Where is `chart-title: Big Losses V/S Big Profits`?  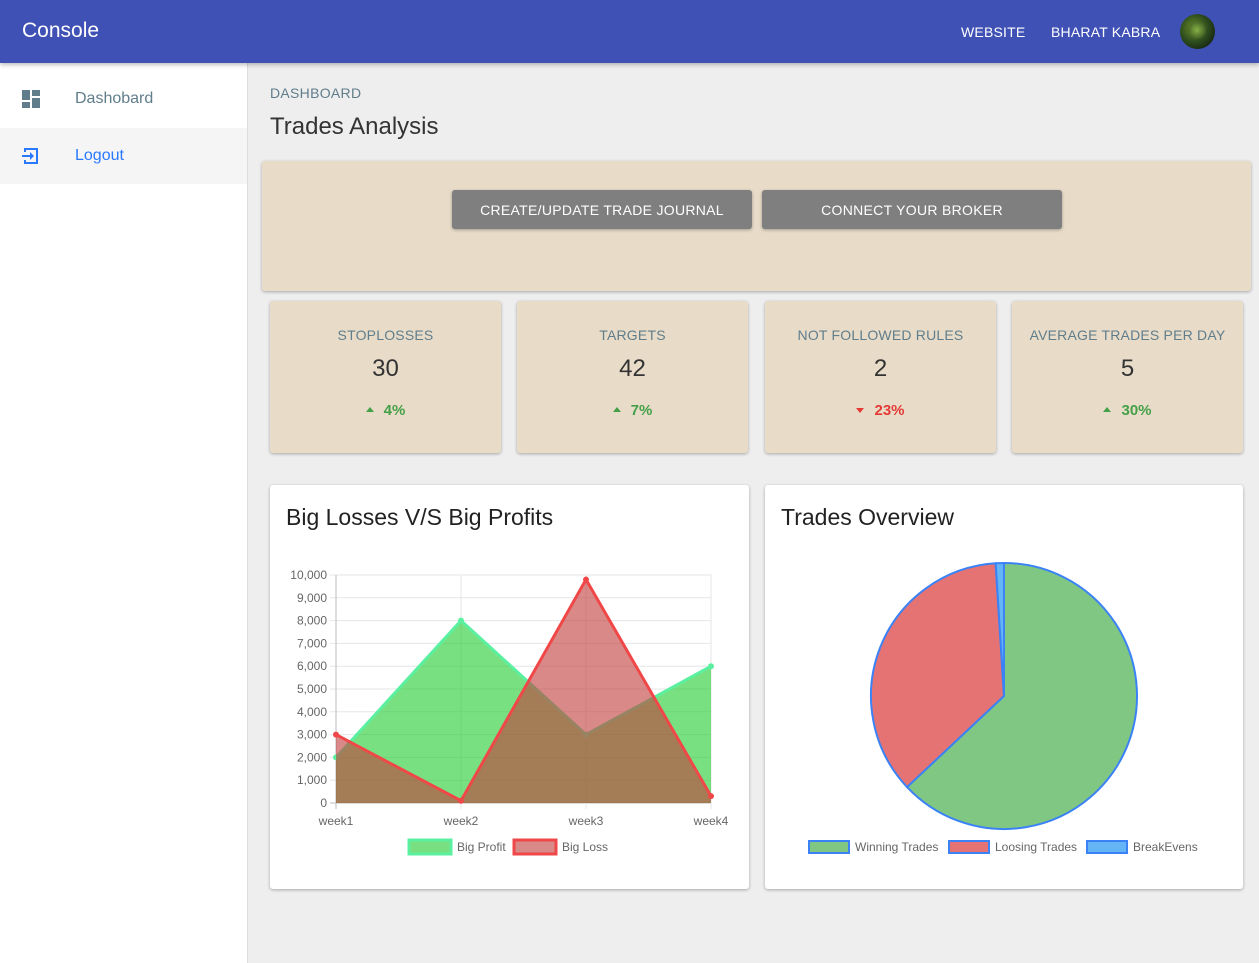 chart-title: Big Losses V/S Big Profits is located at coordinates (420, 517).